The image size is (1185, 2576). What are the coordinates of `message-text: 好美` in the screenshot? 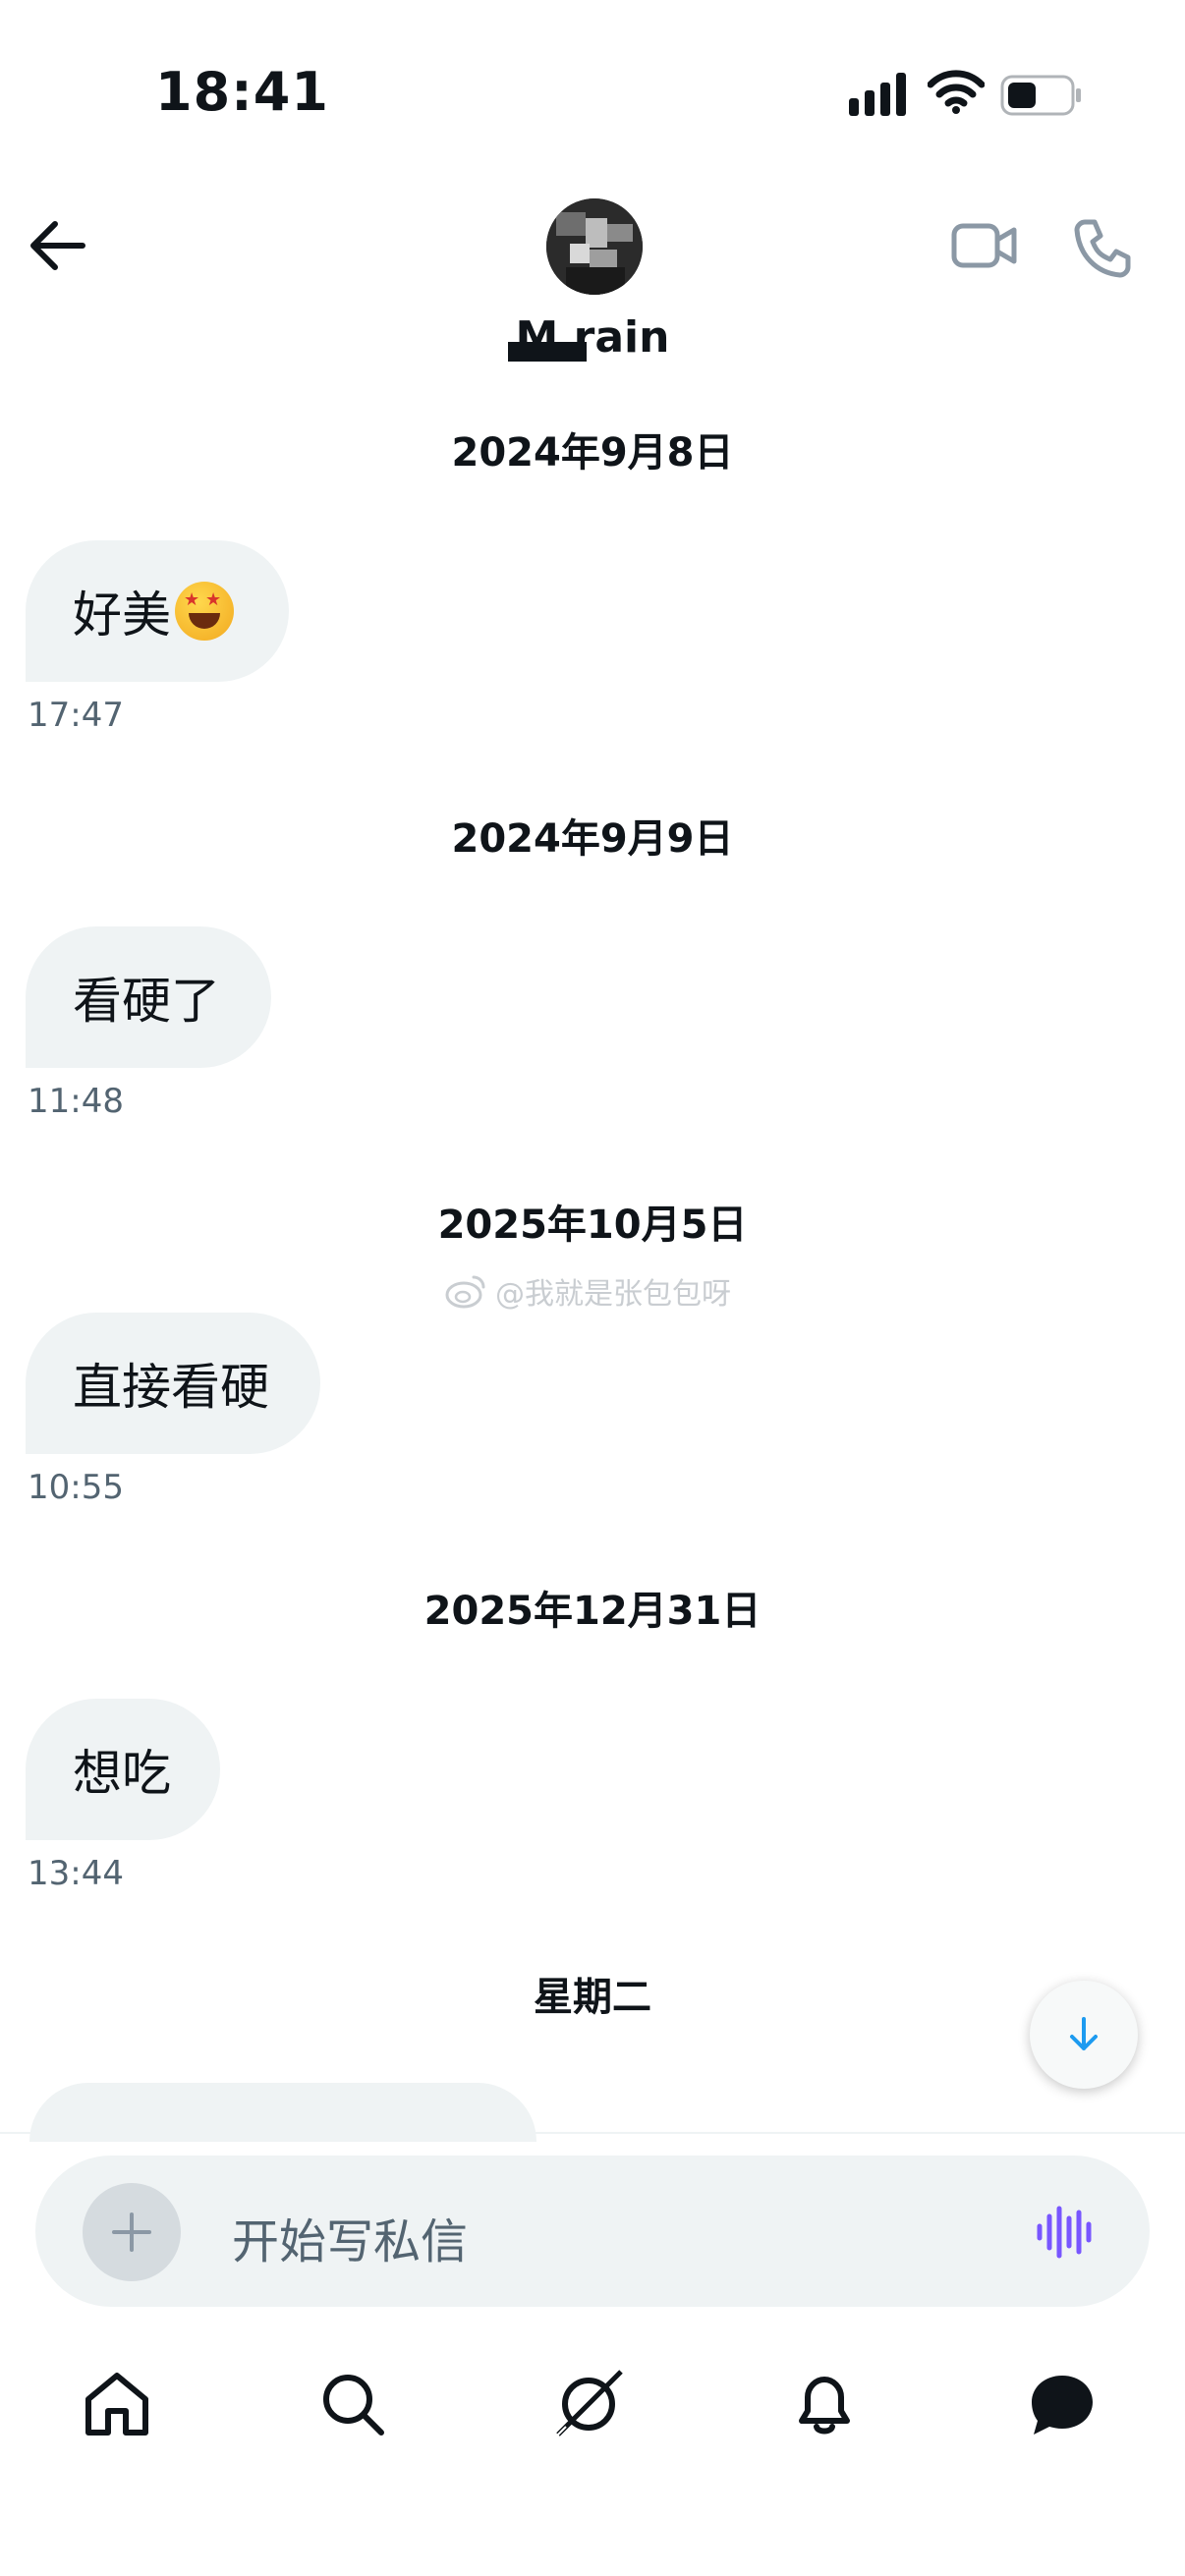 It's located at (122, 615).